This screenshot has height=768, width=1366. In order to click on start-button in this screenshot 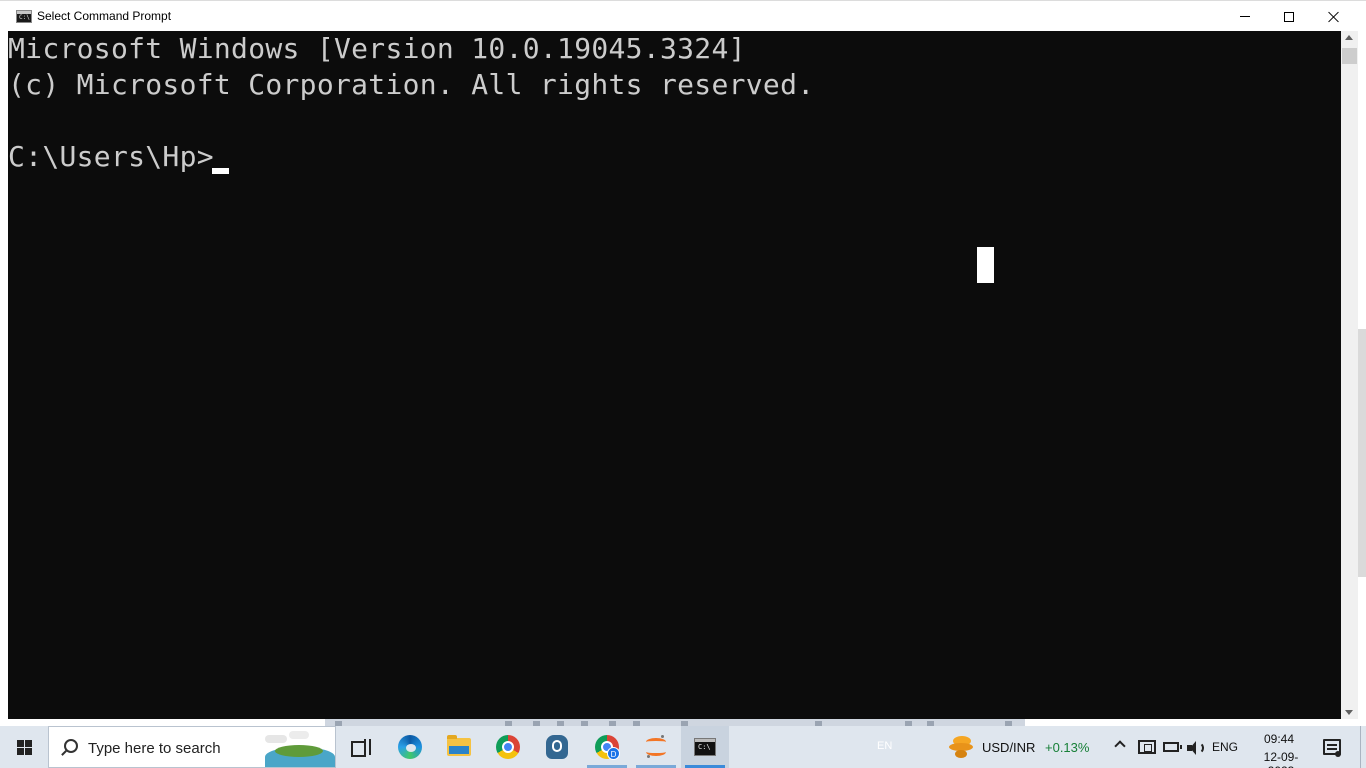, I will do `click(24, 747)`.